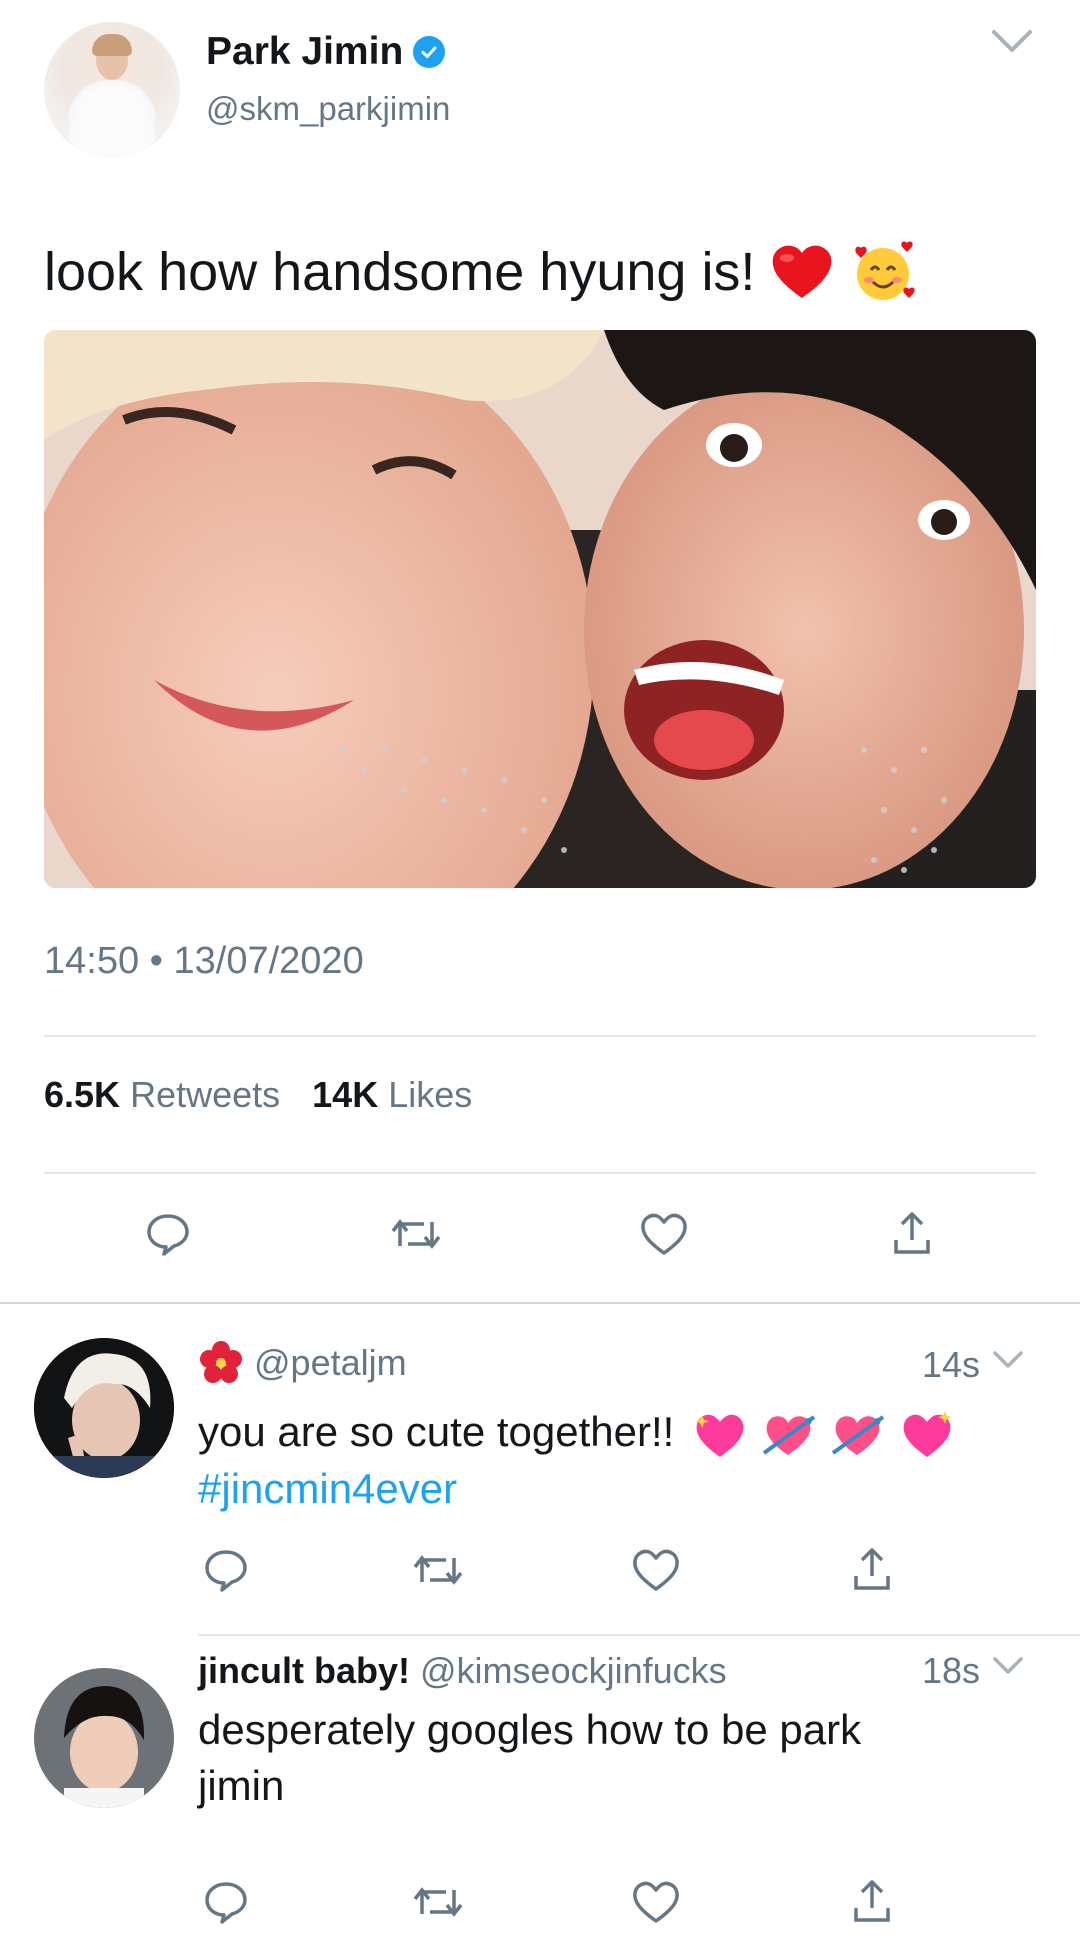 The image size is (1080, 1948). I want to click on likes-count: 14K, so click(345, 1094).